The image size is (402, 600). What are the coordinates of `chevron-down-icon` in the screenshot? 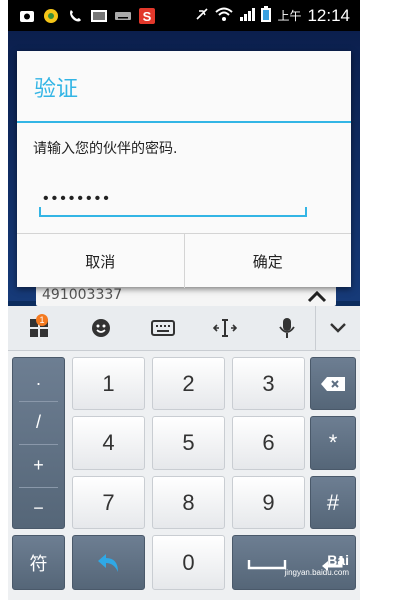 It's located at (338, 328).